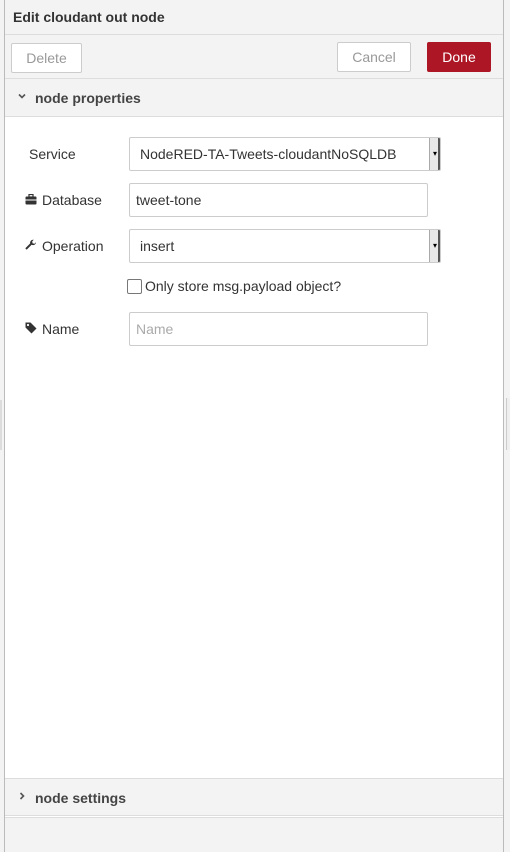 The image size is (510, 852). I want to click on delete-button: Delete, so click(46, 58).